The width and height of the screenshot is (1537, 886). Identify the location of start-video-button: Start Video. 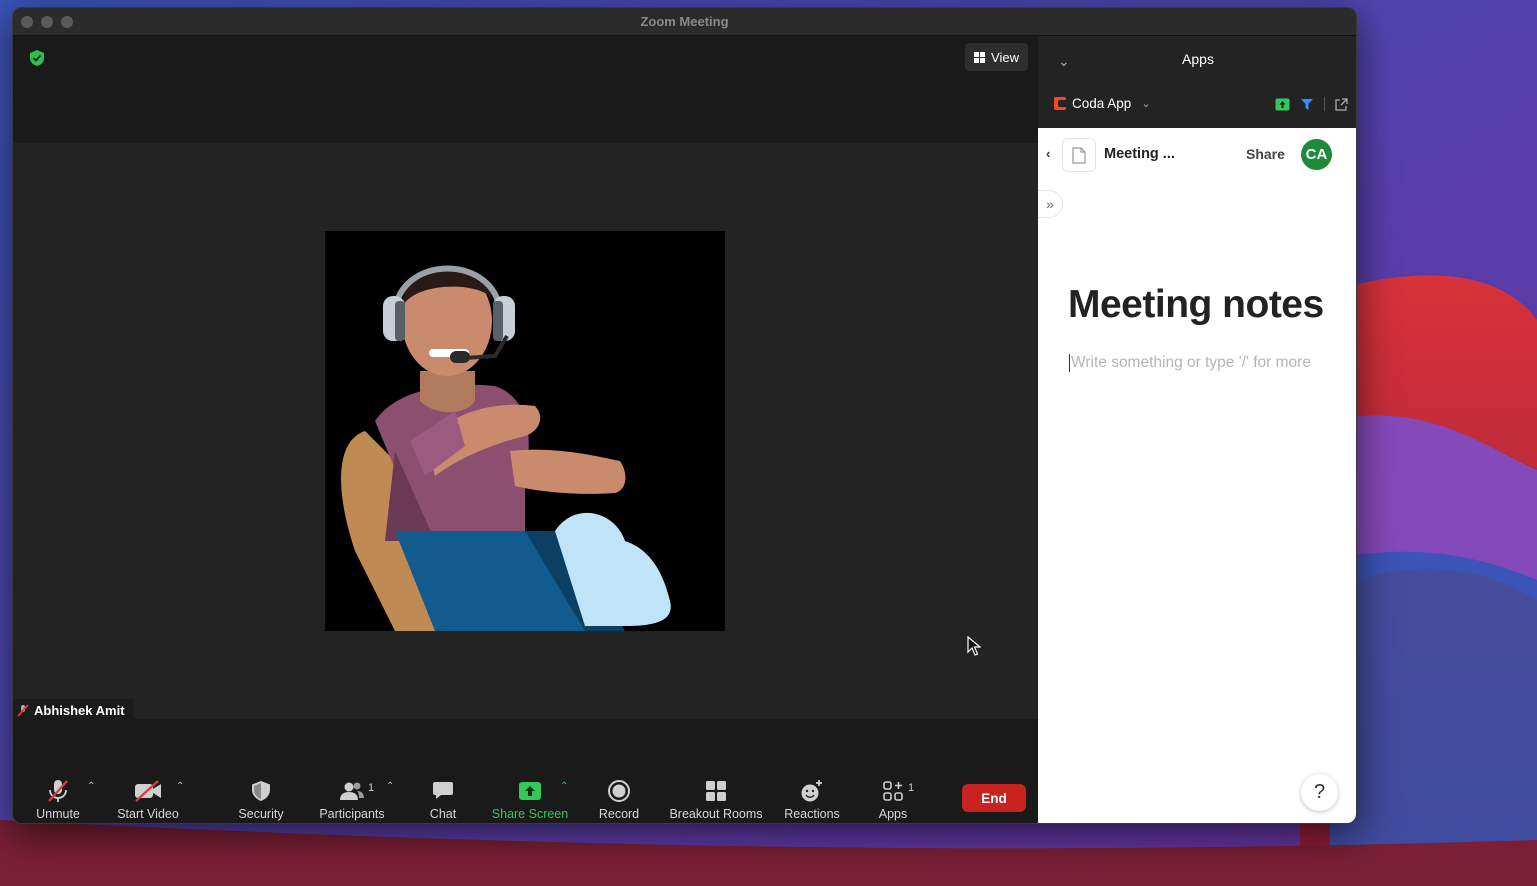
(148, 797).